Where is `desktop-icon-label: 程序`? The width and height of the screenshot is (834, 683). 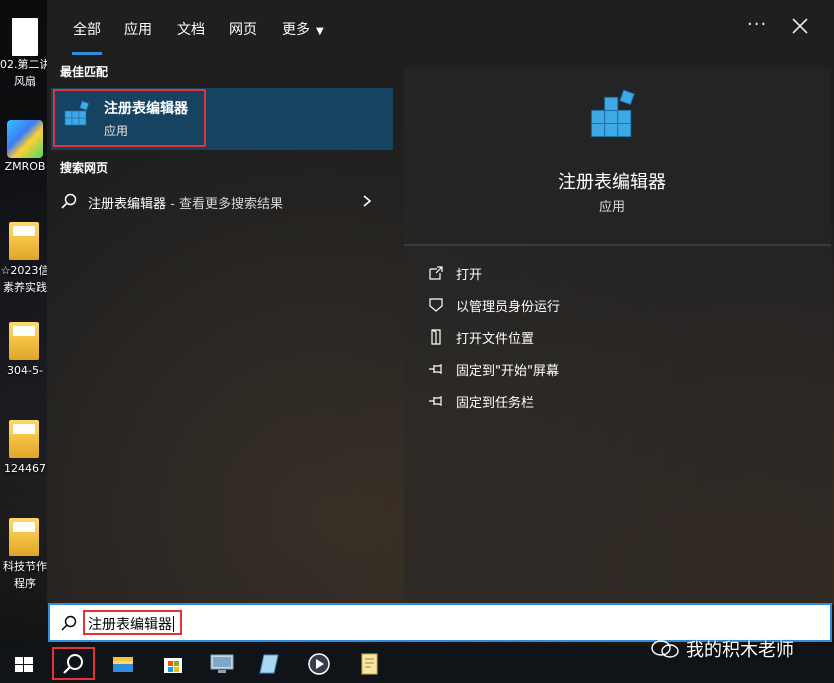
desktop-icon-label: 程序 is located at coordinates (25, 583).